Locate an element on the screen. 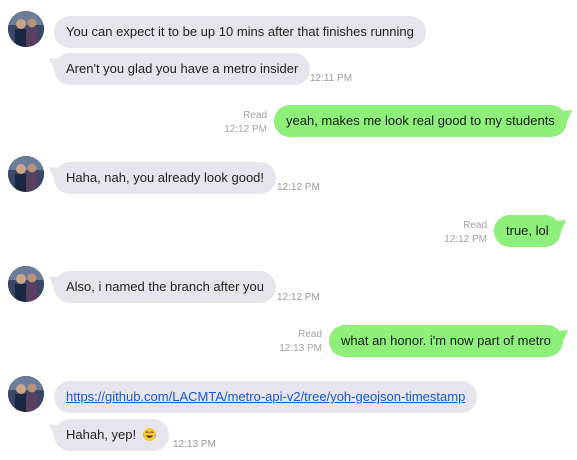 The width and height of the screenshot is (577, 460). message-text: Also, i named the branch after you is located at coordinates (165, 286).